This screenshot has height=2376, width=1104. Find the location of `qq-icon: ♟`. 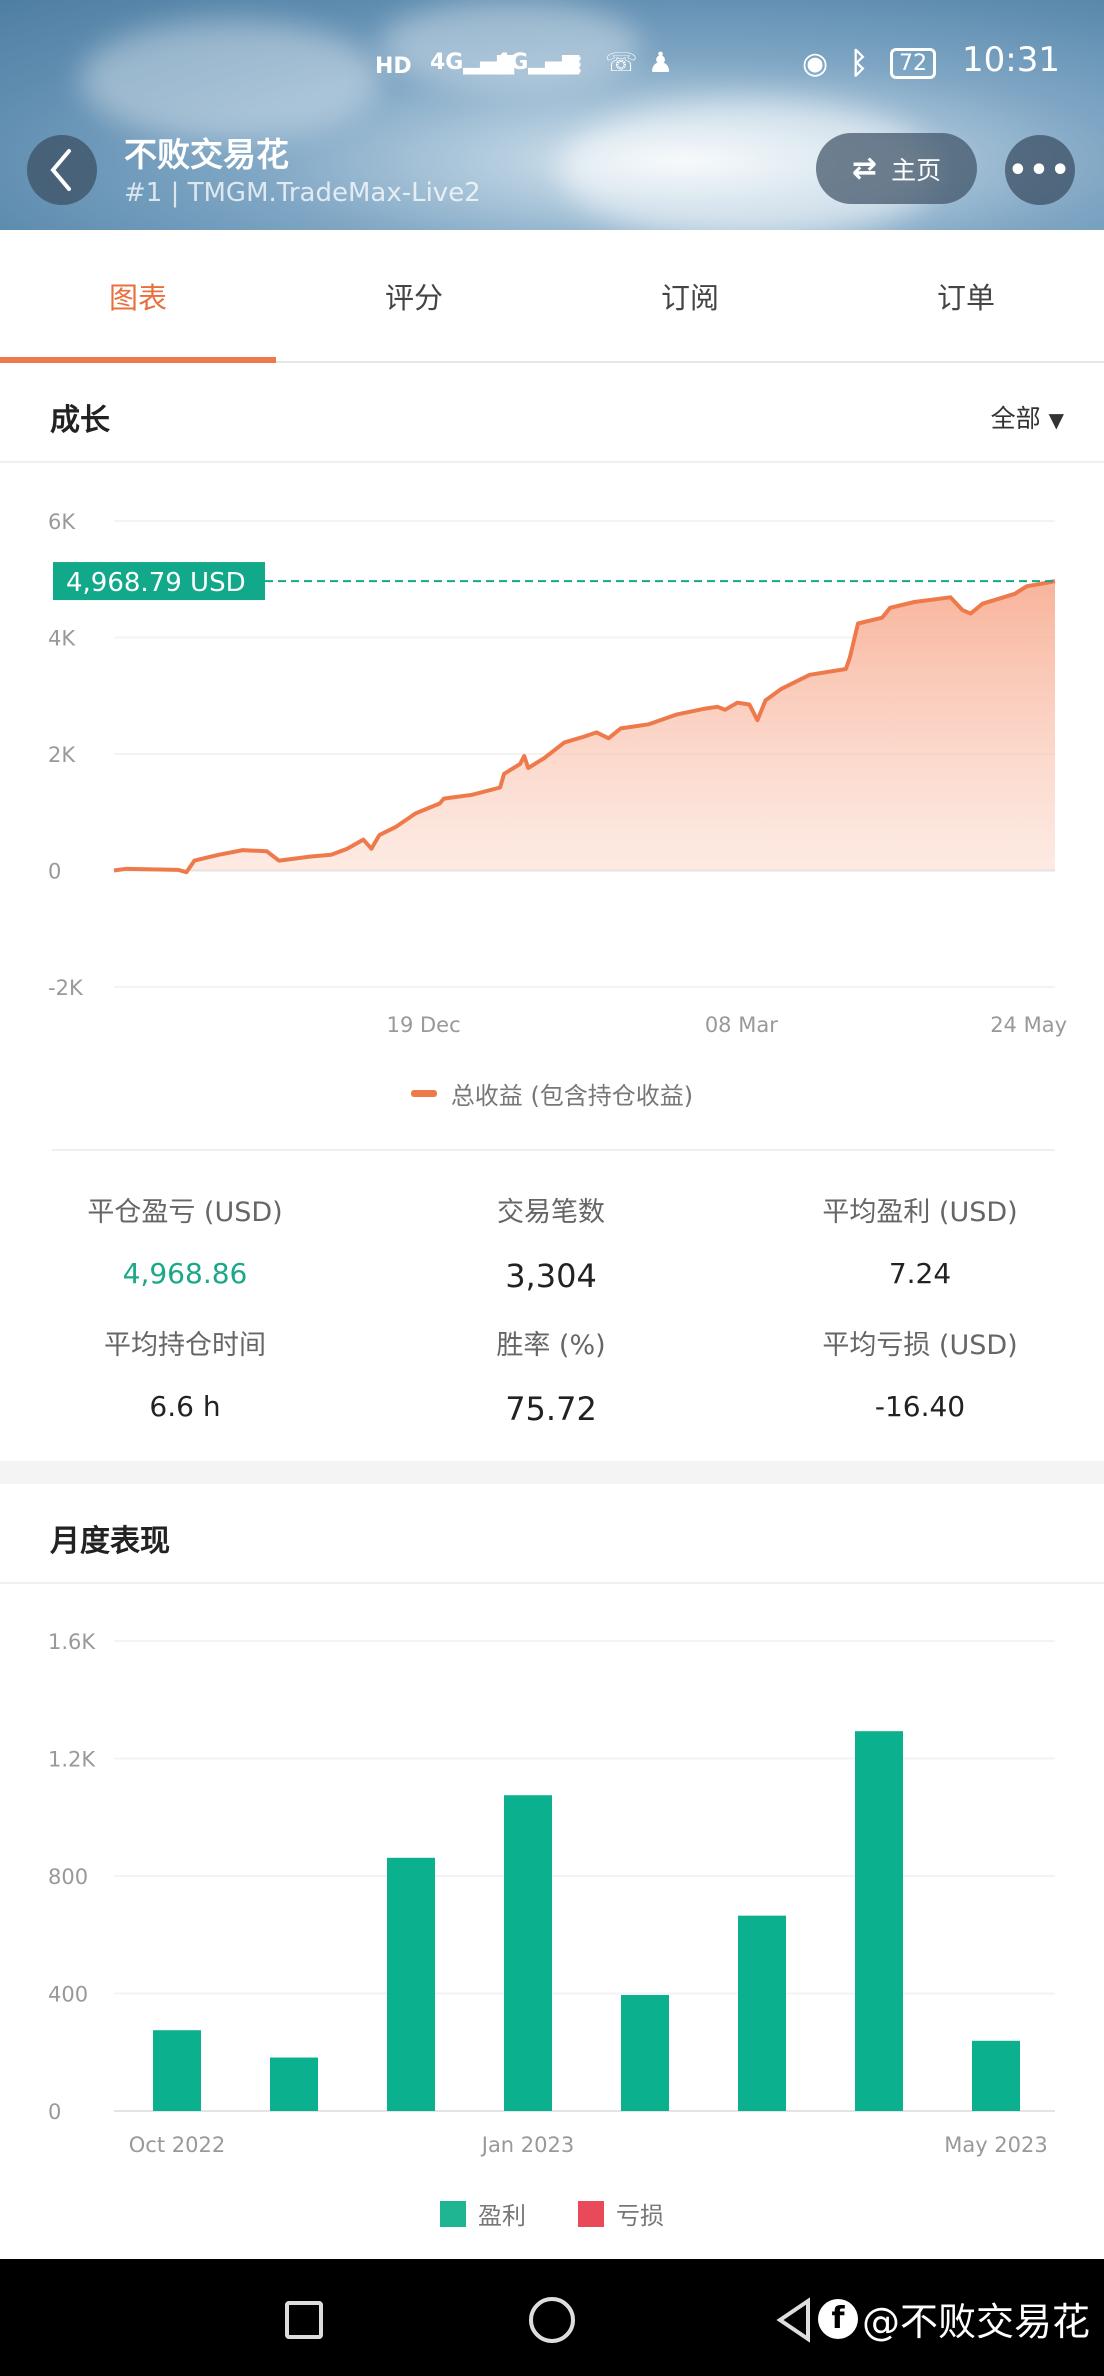

qq-icon: ♟ is located at coordinates (661, 62).